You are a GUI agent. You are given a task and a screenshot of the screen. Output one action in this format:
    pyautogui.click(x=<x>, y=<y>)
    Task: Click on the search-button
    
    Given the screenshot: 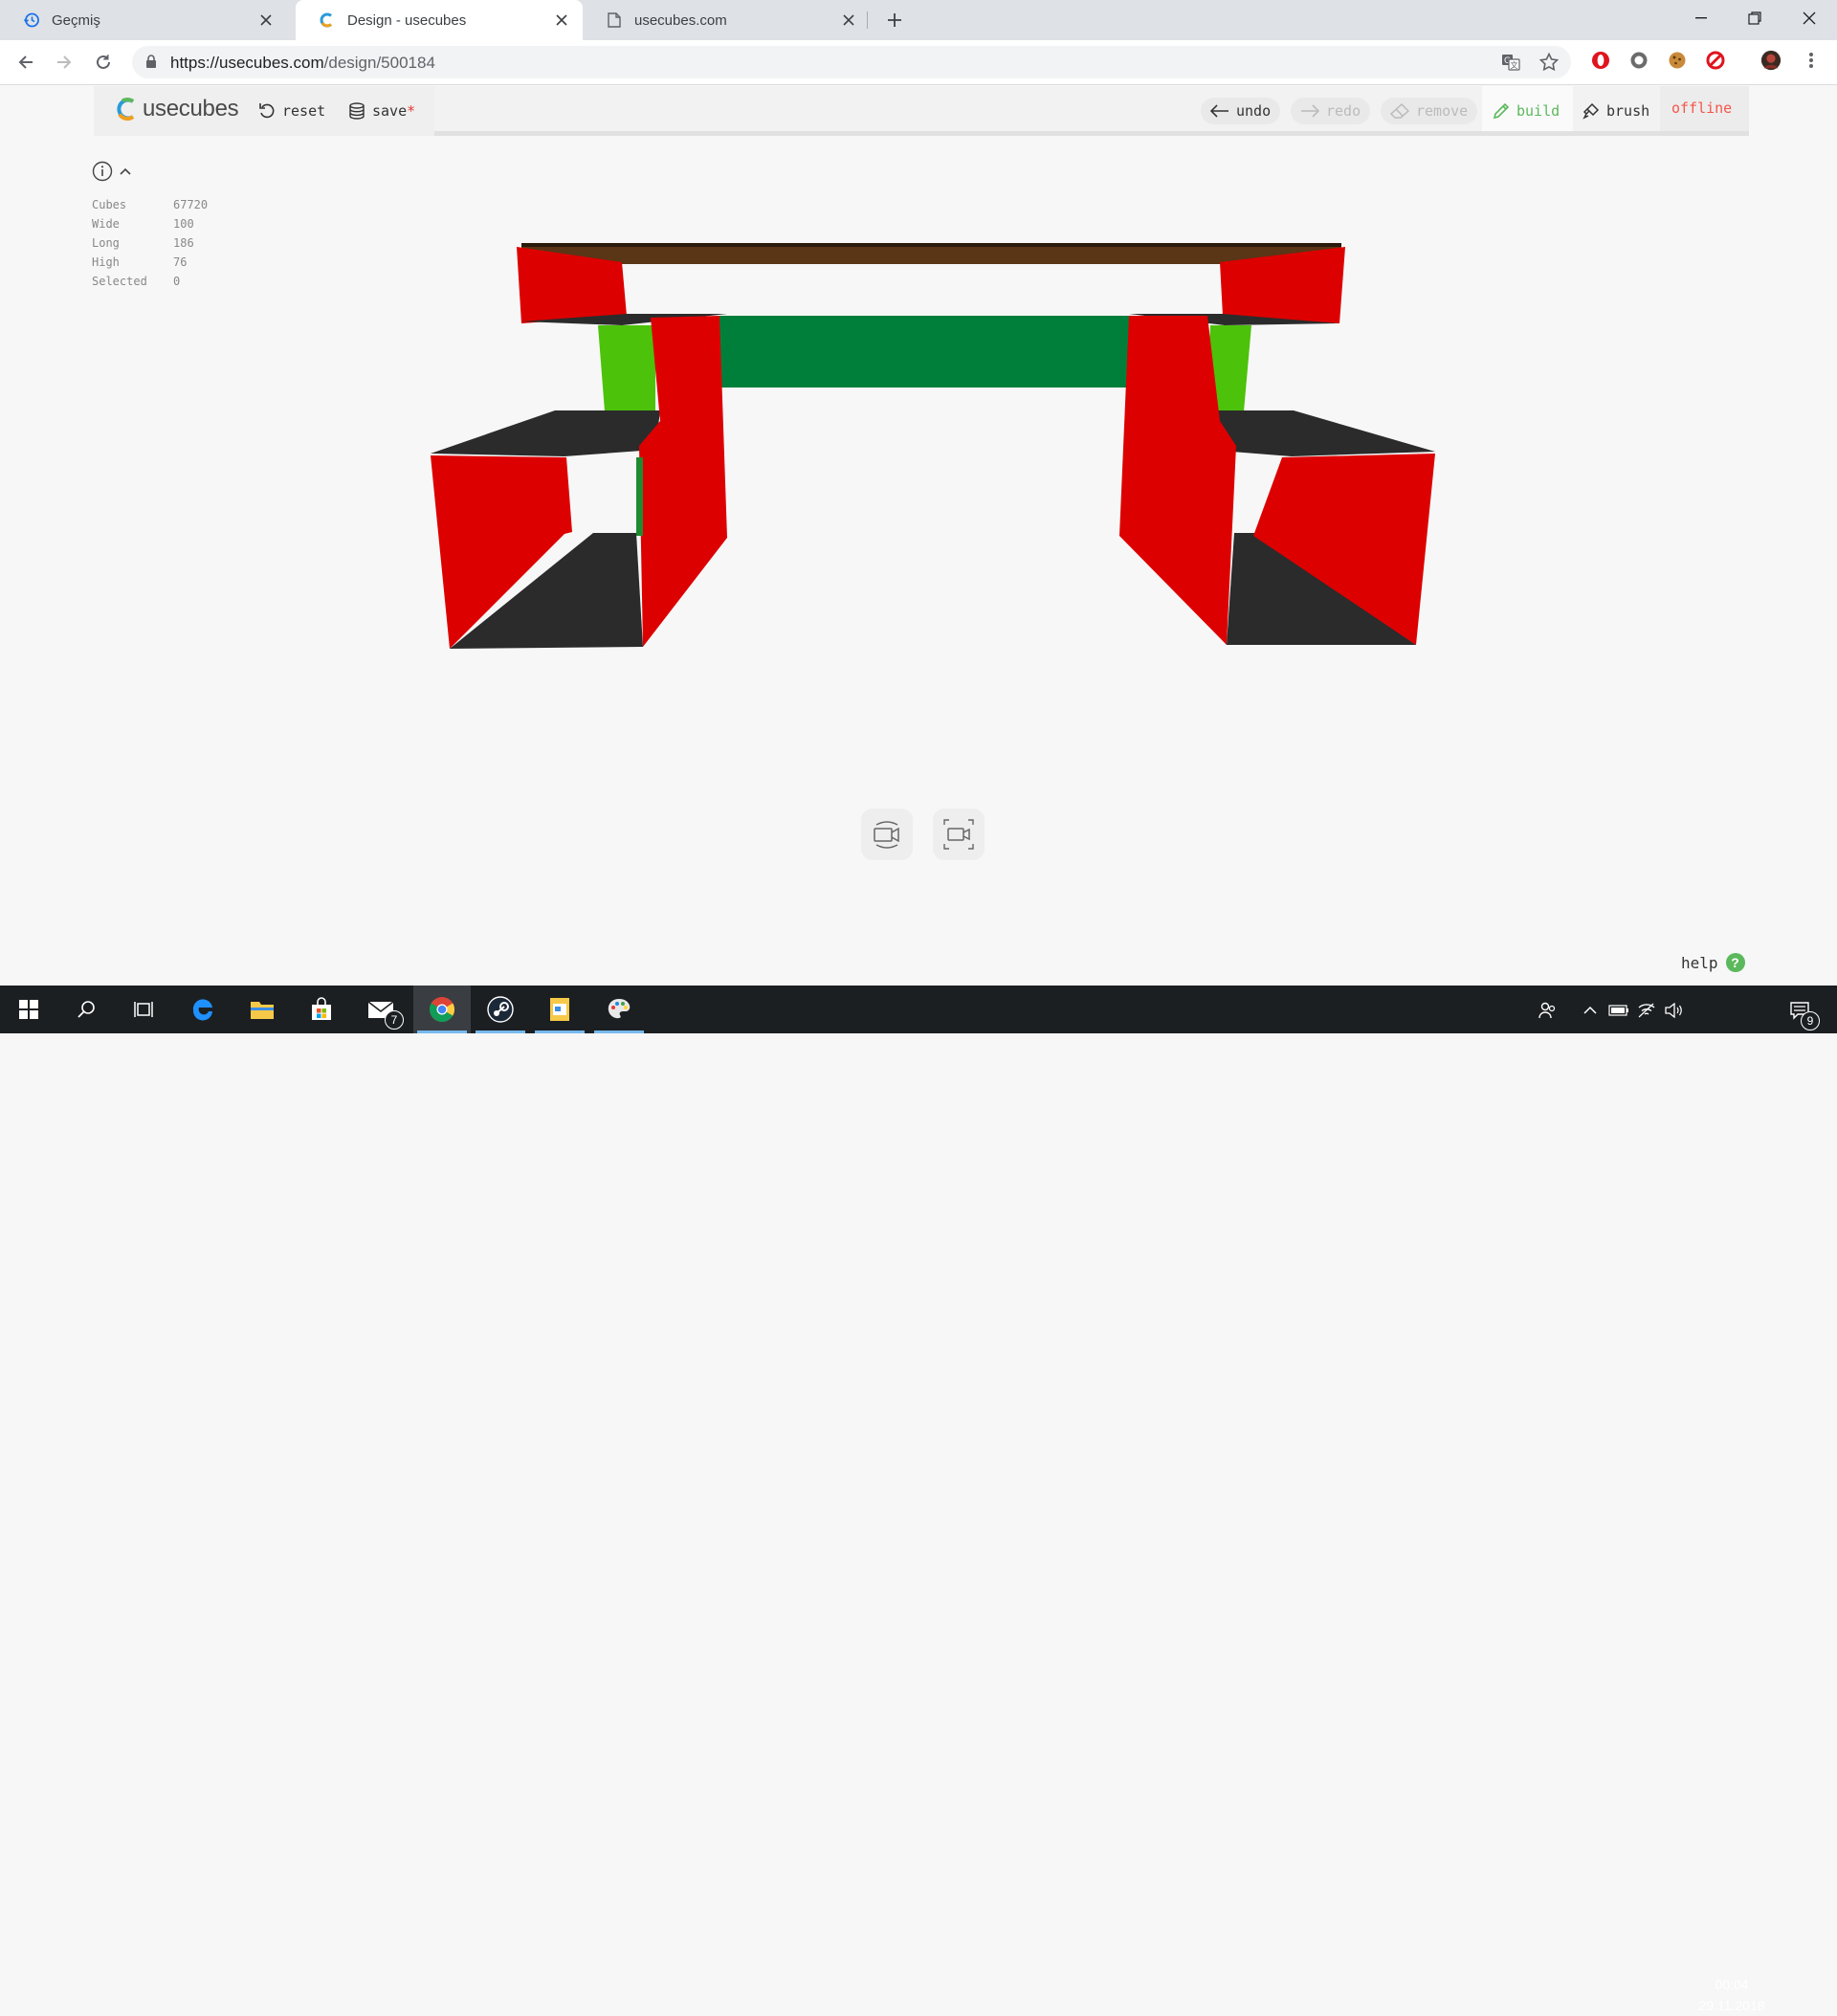 What is the action you would take?
    pyautogui.click(x=86, y=1009)
    